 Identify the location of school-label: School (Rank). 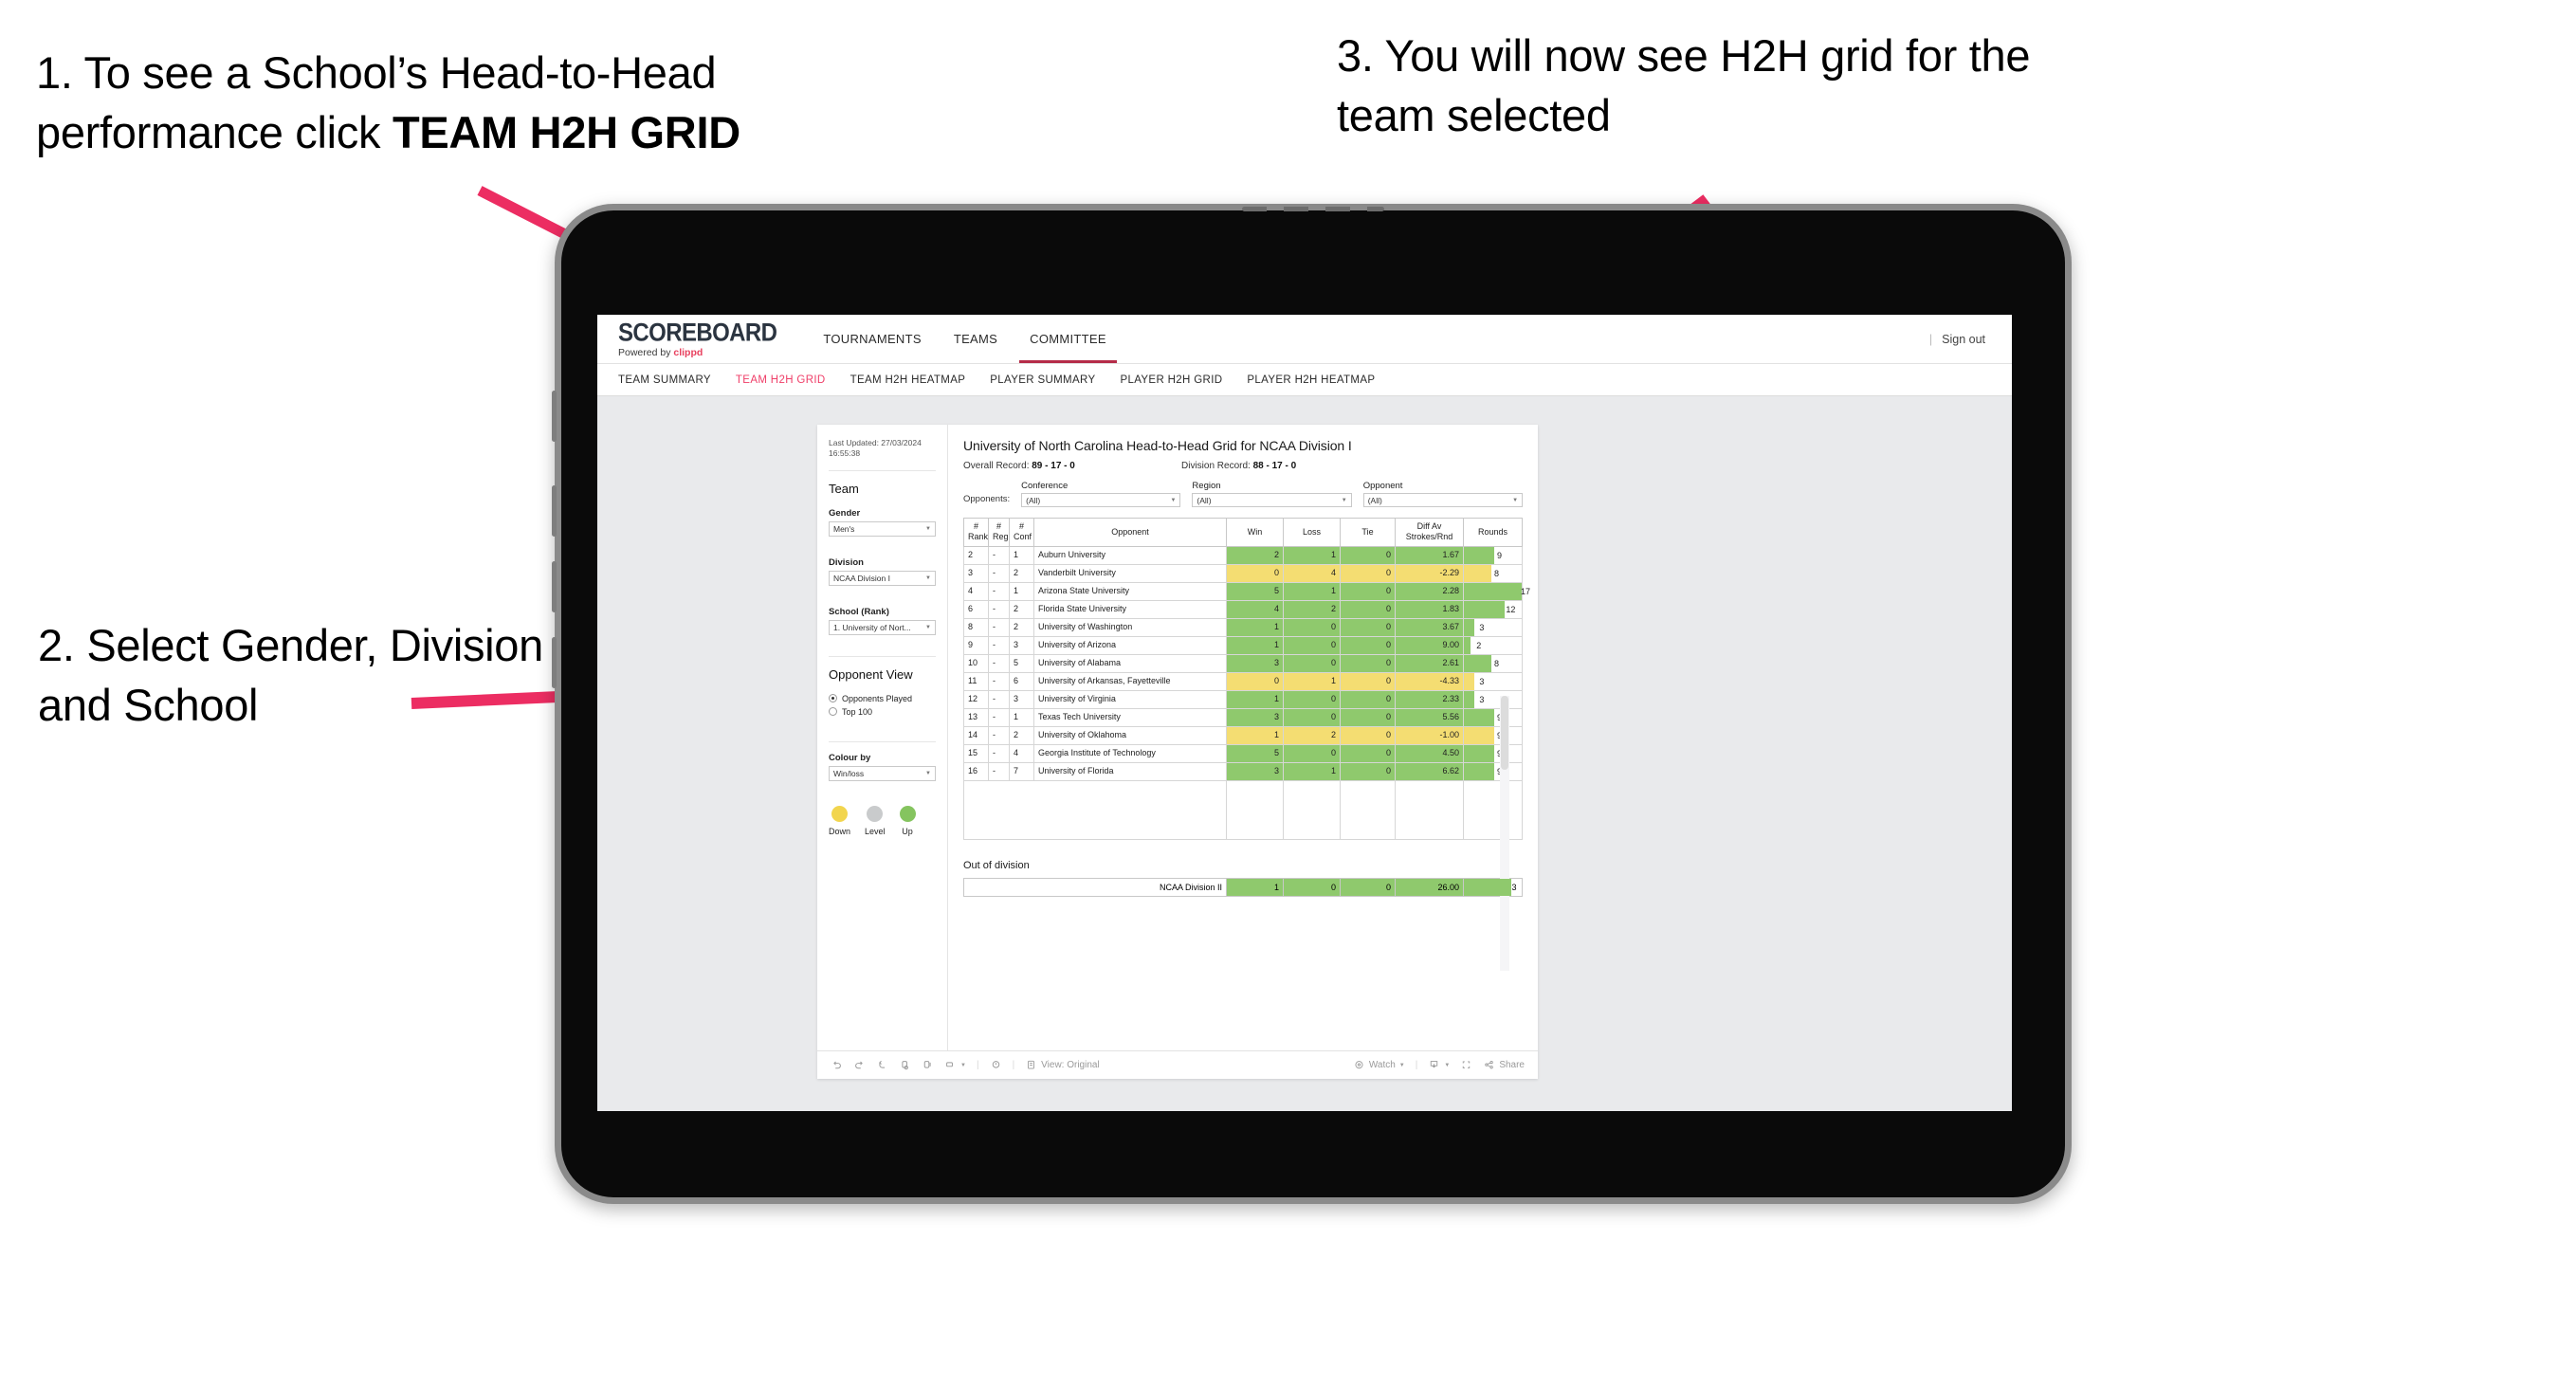
(859, 612).